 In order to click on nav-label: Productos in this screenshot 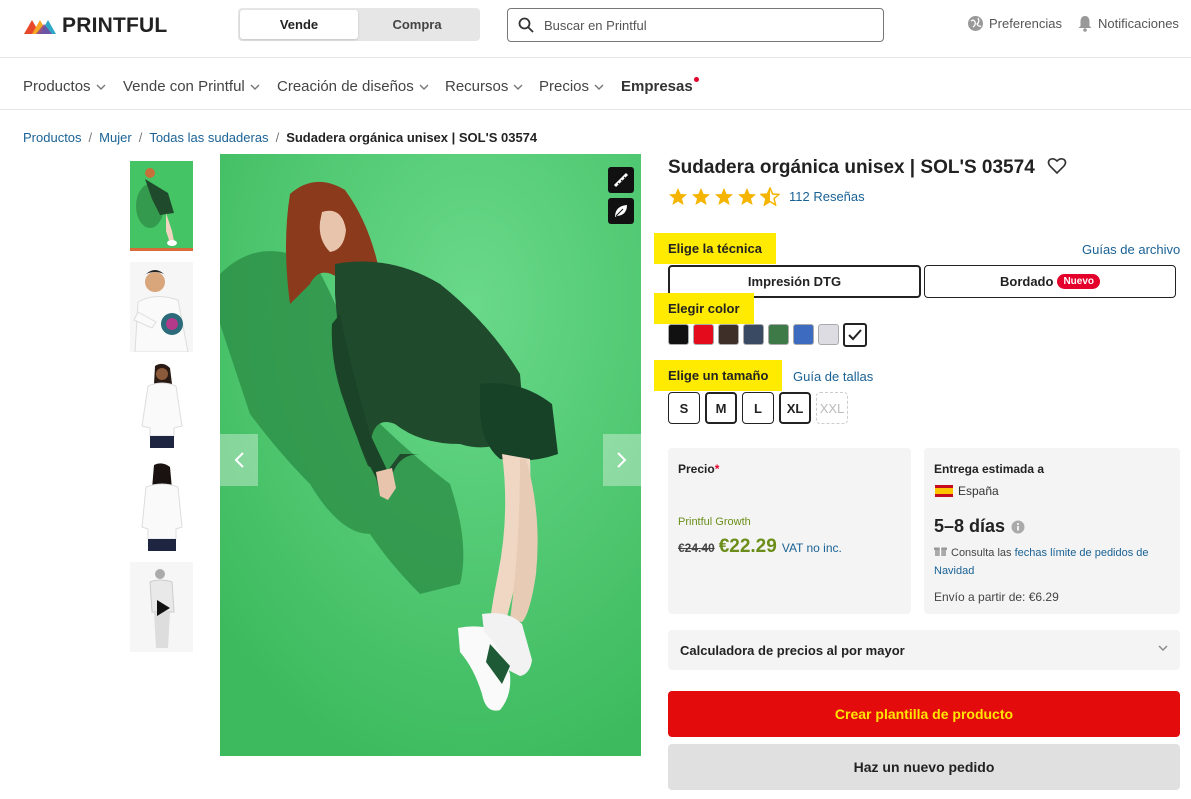, I will do `click(57, 86)`.